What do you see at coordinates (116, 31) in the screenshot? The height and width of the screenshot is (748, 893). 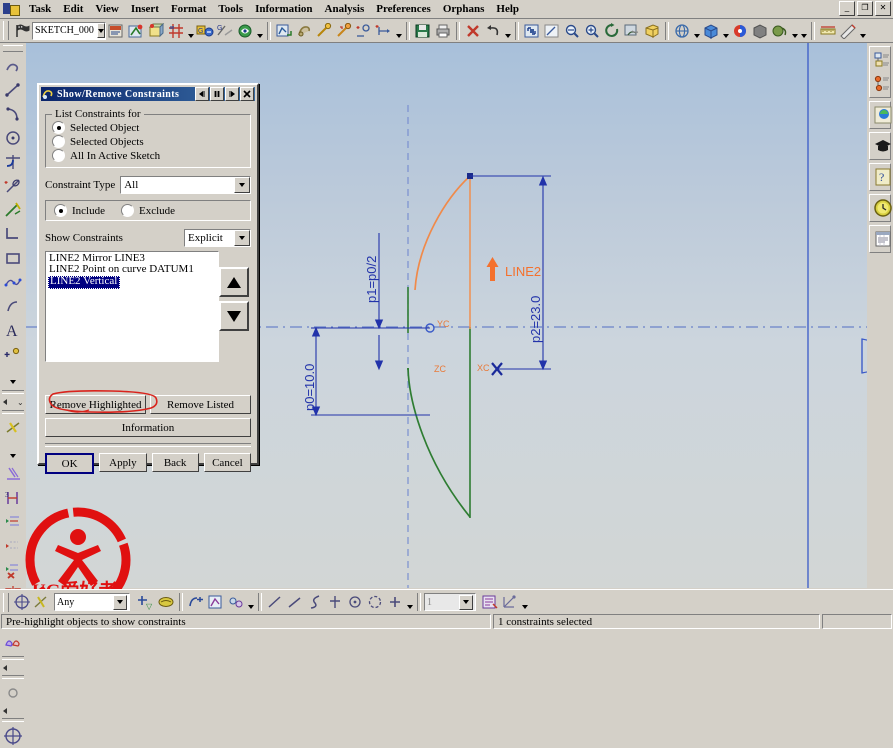 I see `sketch-in-task-icon` at bounding box center [116, 31].